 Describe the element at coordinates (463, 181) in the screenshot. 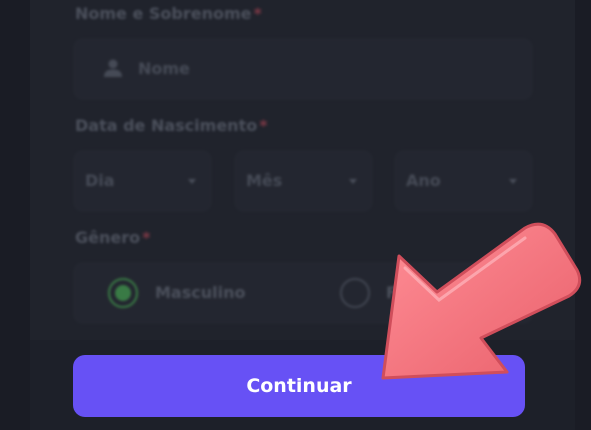

I see `year-select: Ano` at that location.